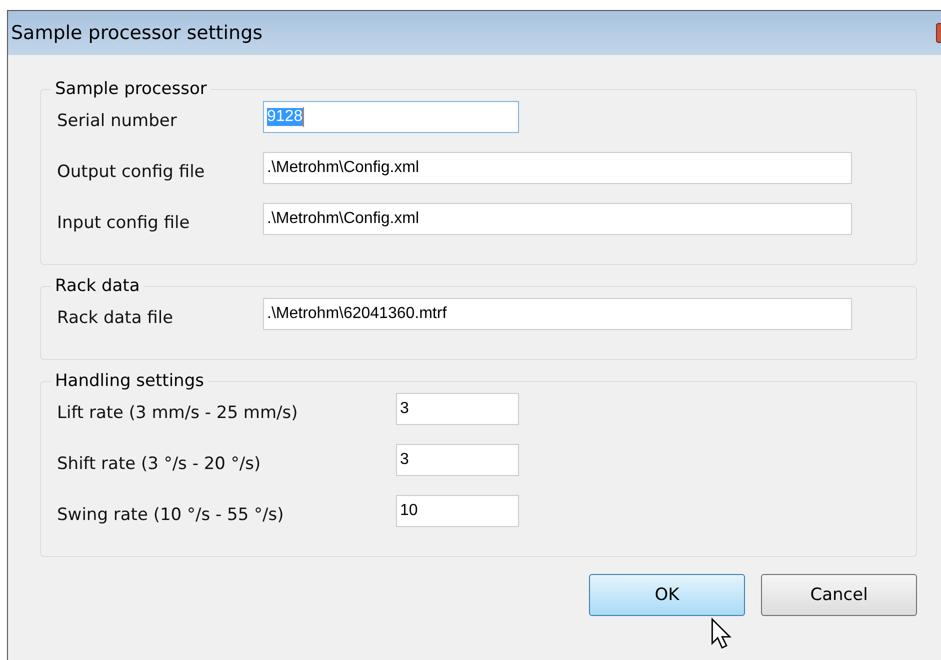 The width and height of the screenshot is (941, 660). I want to click on window-title: Sample processor settings, so click(137, 33).